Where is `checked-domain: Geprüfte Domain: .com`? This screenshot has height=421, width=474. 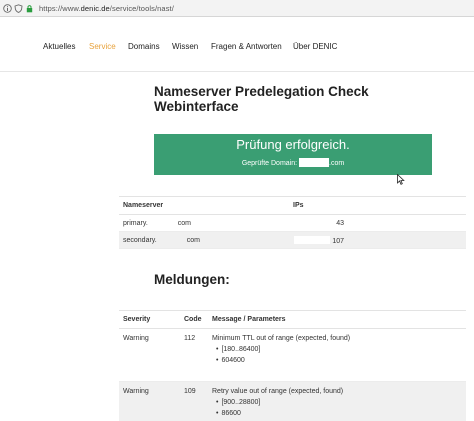
checked-domain: Geprüfte Domain: .com is located at coordinates (293, 162).